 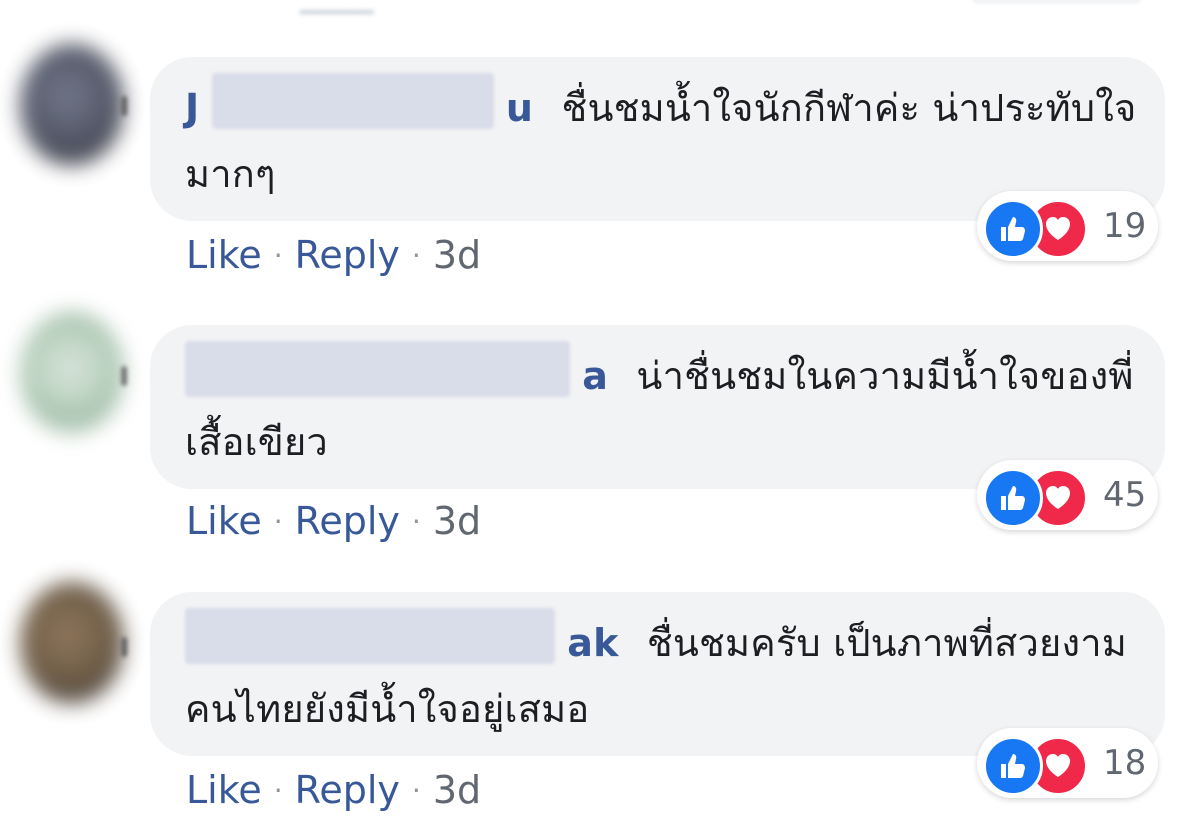 I want to click on comment-first-line: a น่าชื่นชมในความมีน้ำใจของพี่, so click(x=660, y=375).